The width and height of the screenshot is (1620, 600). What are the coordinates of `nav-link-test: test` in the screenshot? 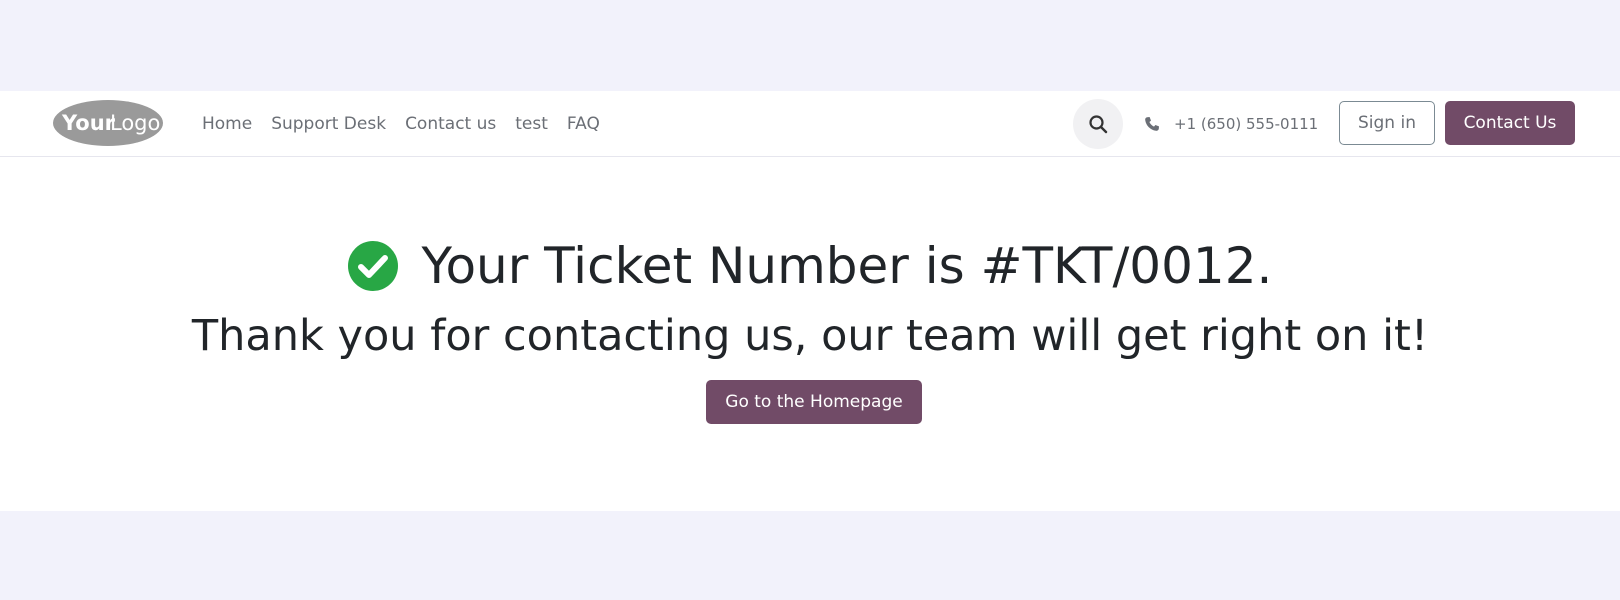 It's located at (531, 124).